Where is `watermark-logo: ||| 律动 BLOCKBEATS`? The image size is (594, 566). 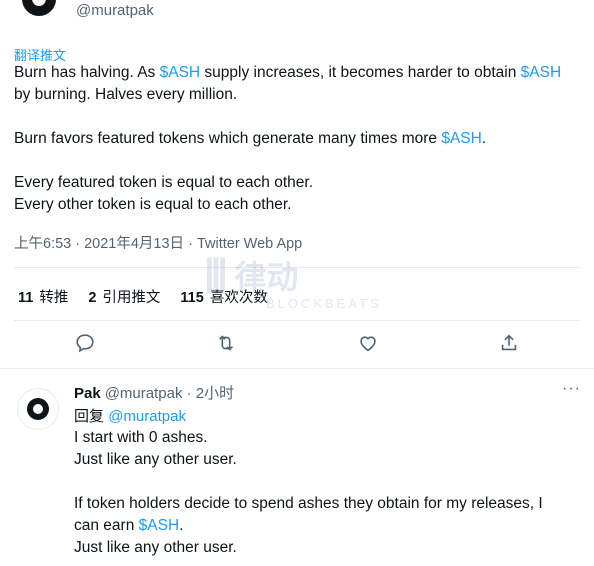
watermark-logo: ||| 律动 BLOCKBEATS is located at coordinates (291, 281).